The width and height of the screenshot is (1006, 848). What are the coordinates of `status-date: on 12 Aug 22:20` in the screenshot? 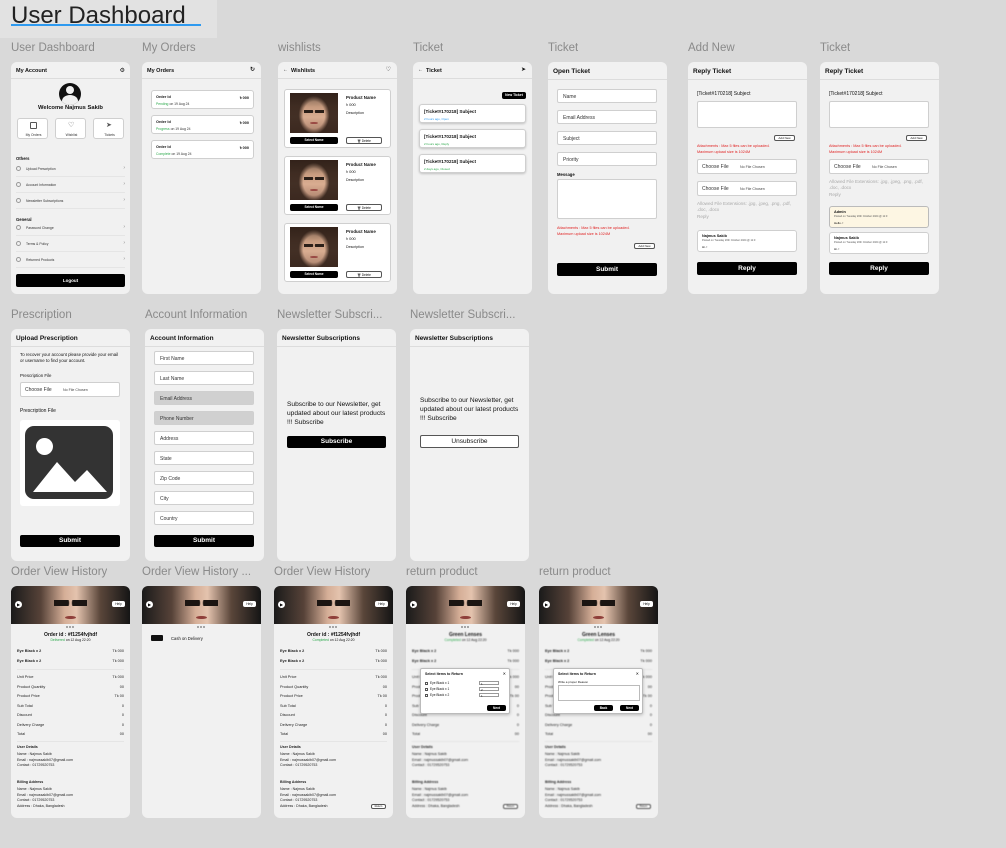 It's located at (78, 640).